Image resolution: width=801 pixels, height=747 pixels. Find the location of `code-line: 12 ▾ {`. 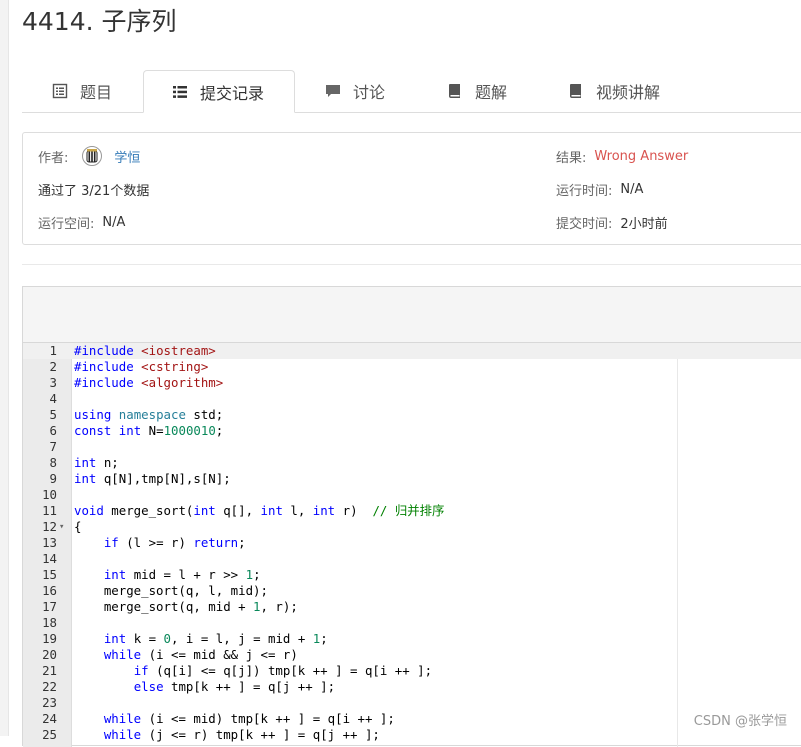

code-line: 12 ▾ { is located at coordinates (412, 527).